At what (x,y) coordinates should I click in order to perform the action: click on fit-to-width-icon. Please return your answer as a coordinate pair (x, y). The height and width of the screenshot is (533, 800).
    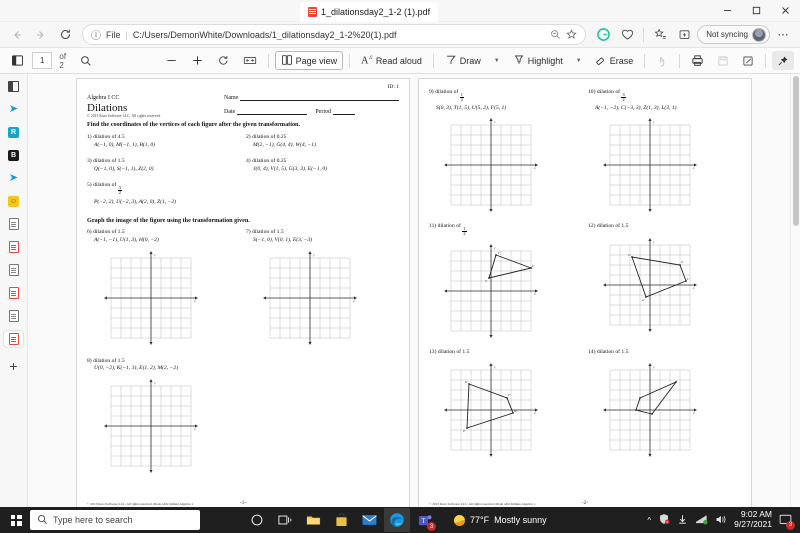
    Looking at the image, I should click on (250, 60).